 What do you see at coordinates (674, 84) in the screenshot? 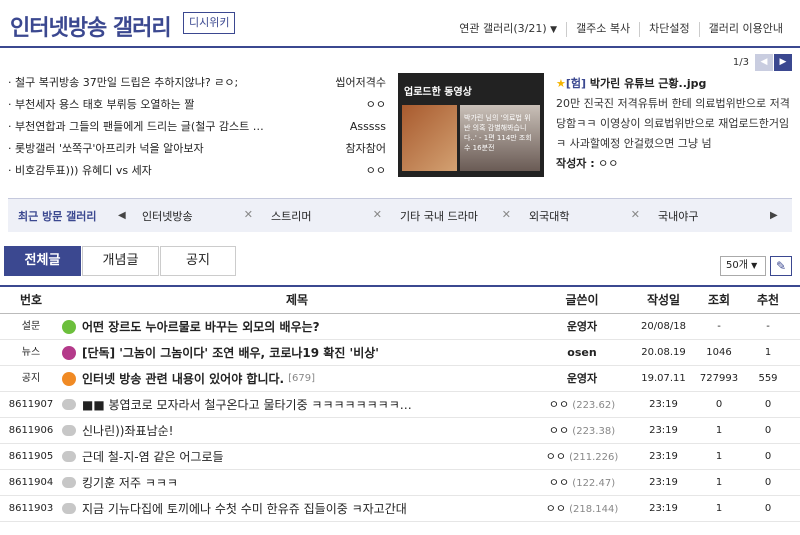
I see `featured-title: ★[험] 박가린 유튜브 근황..jpg` at bounding box center [674, 84].